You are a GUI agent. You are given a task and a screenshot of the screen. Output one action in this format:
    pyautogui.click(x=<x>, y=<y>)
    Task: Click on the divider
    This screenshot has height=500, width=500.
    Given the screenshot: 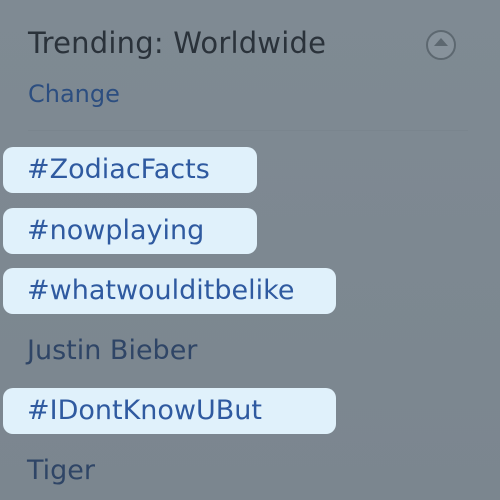 What is the action you would take?
    pyautogui.click(x=248, y=130)
    